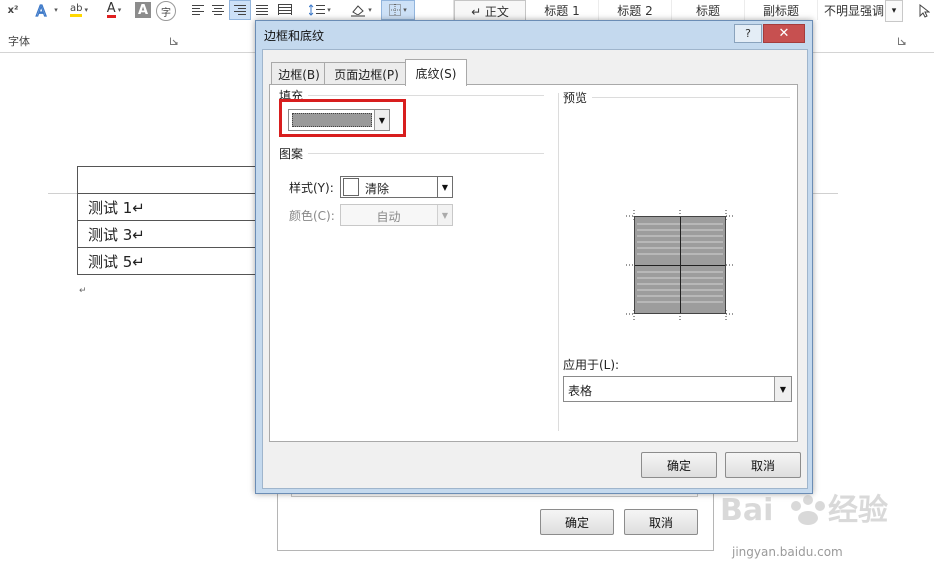  Describe the element at coordinates (575, 98) in the screenshot. I see `preview-label: 预览` at that location.